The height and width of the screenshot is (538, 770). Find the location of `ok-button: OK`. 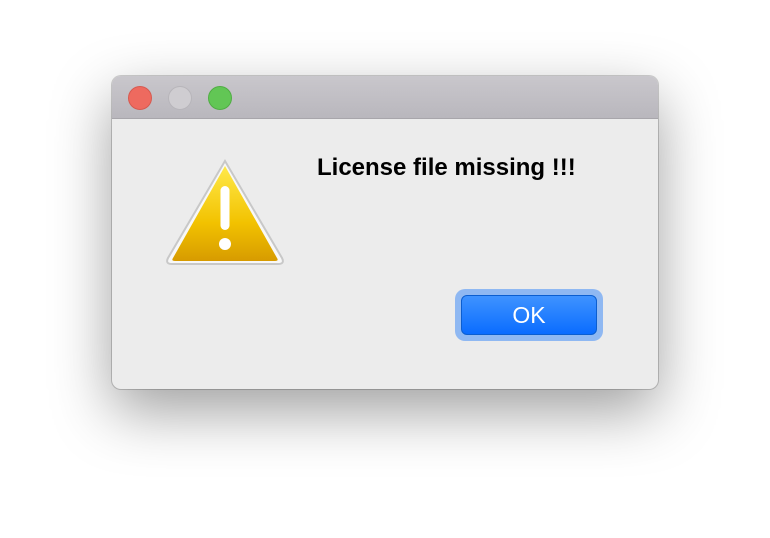

ok-button: OK is located at coordinates (529, 315).